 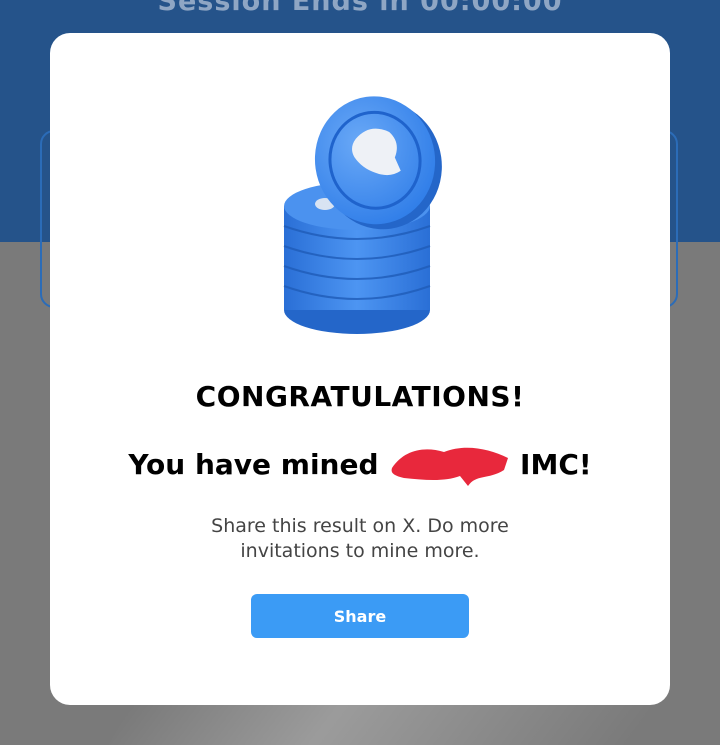 I want to click on congratulations-title: CONGRATULATIONS!, so click(x=360, y=396).